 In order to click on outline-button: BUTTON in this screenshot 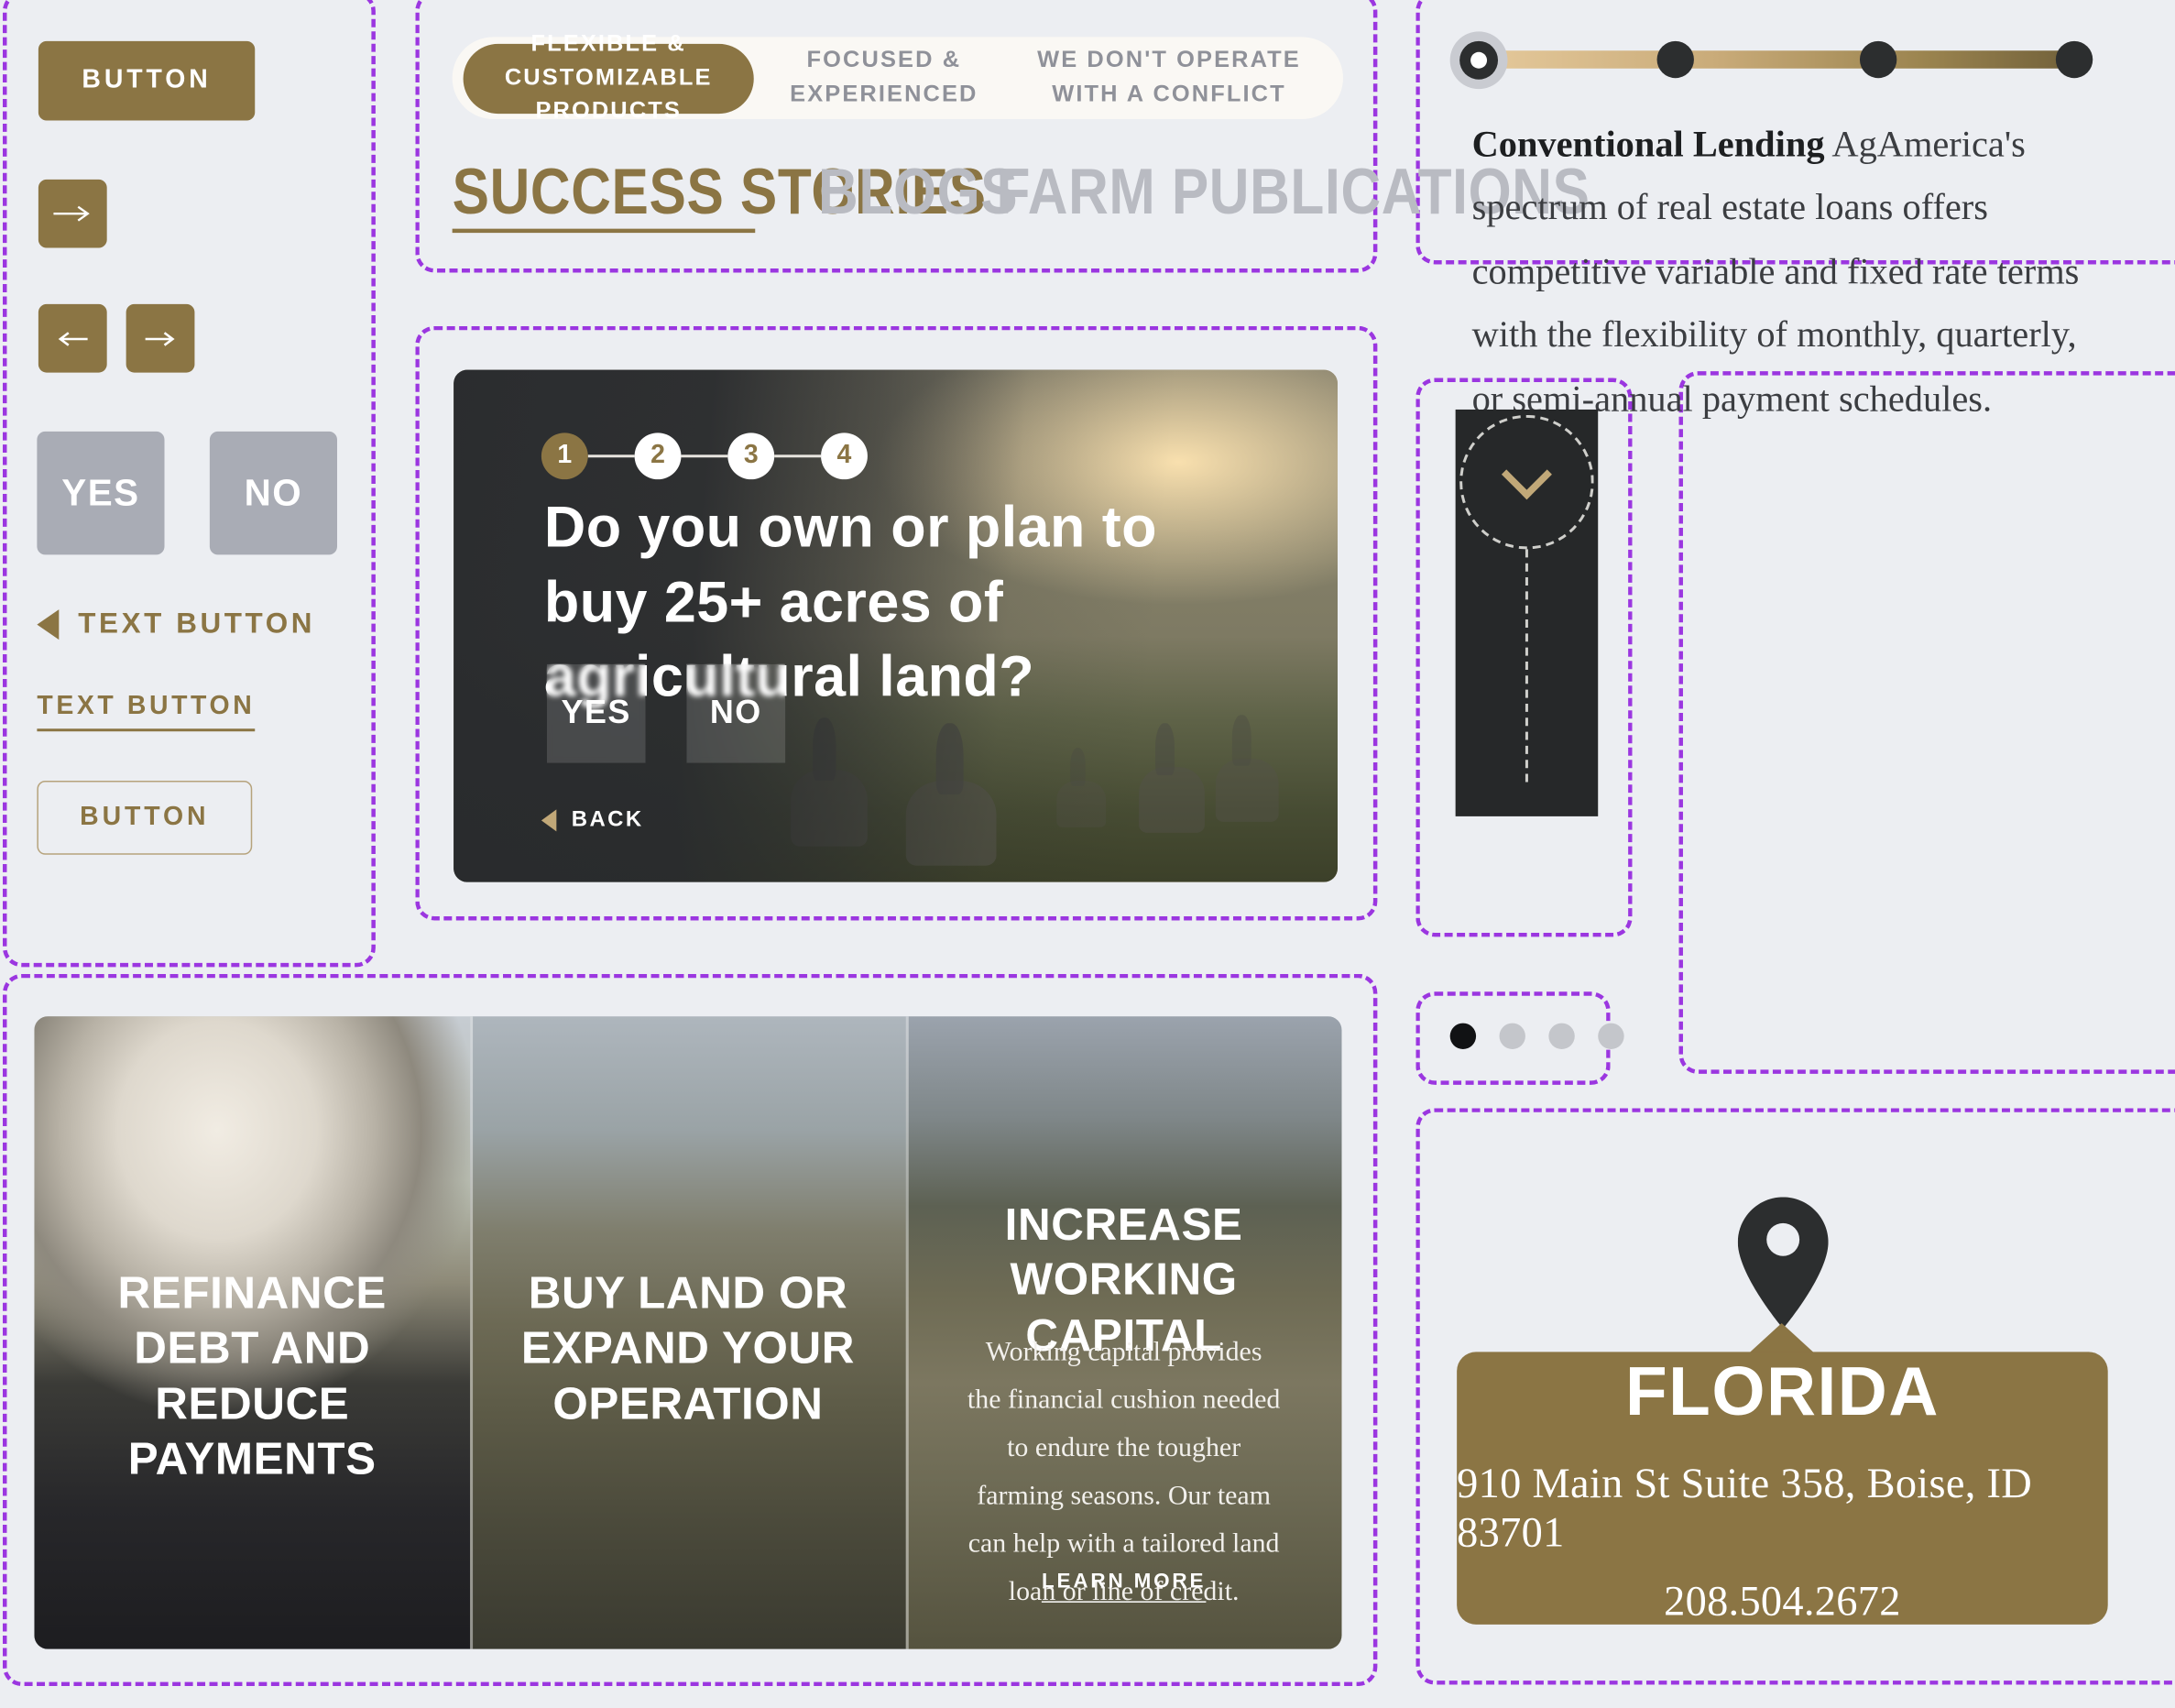, I will do `click(145, 818)`.